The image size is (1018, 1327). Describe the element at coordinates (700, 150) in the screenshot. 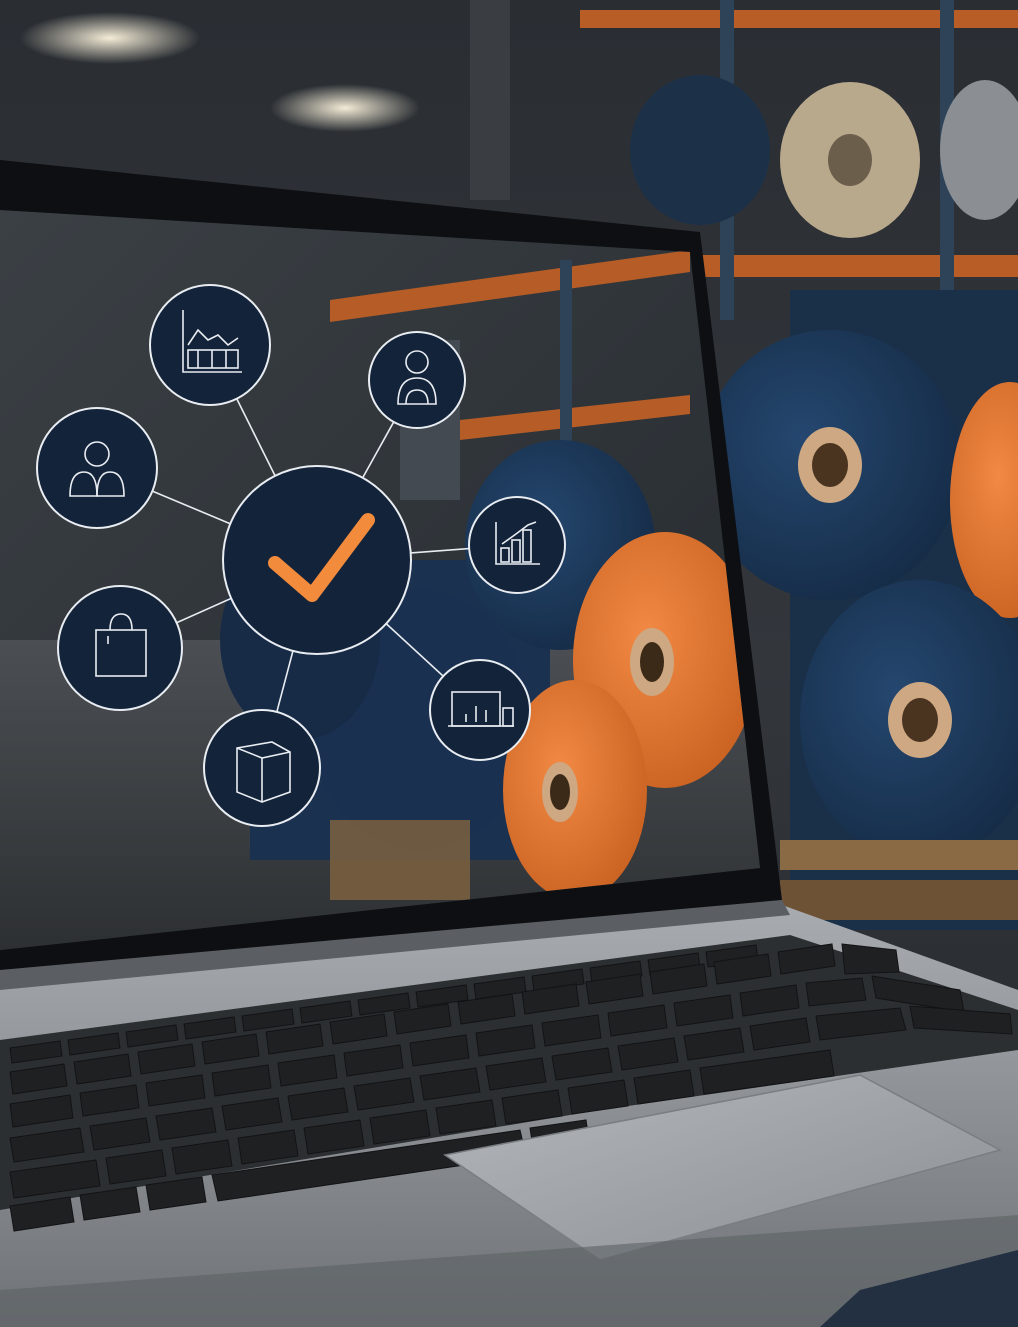

I see `fabric-roll` at that location.